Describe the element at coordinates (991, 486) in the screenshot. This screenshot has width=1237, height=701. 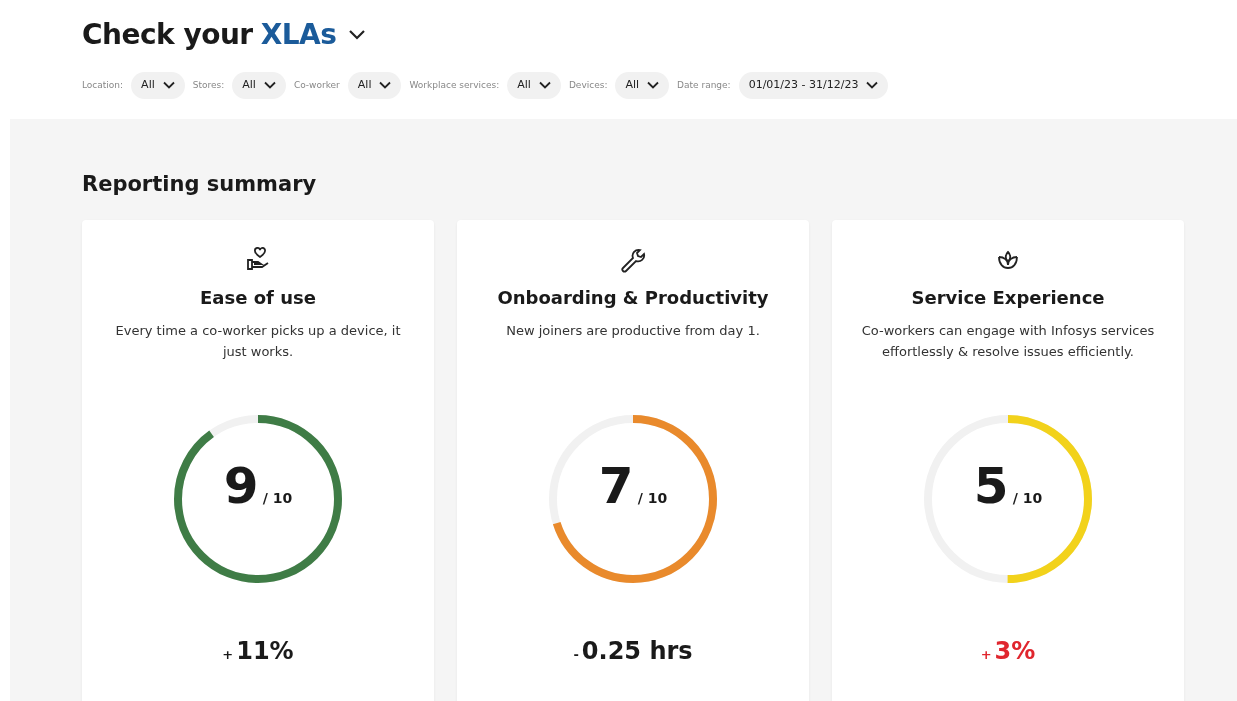
I see `score-value: 5` at that location.